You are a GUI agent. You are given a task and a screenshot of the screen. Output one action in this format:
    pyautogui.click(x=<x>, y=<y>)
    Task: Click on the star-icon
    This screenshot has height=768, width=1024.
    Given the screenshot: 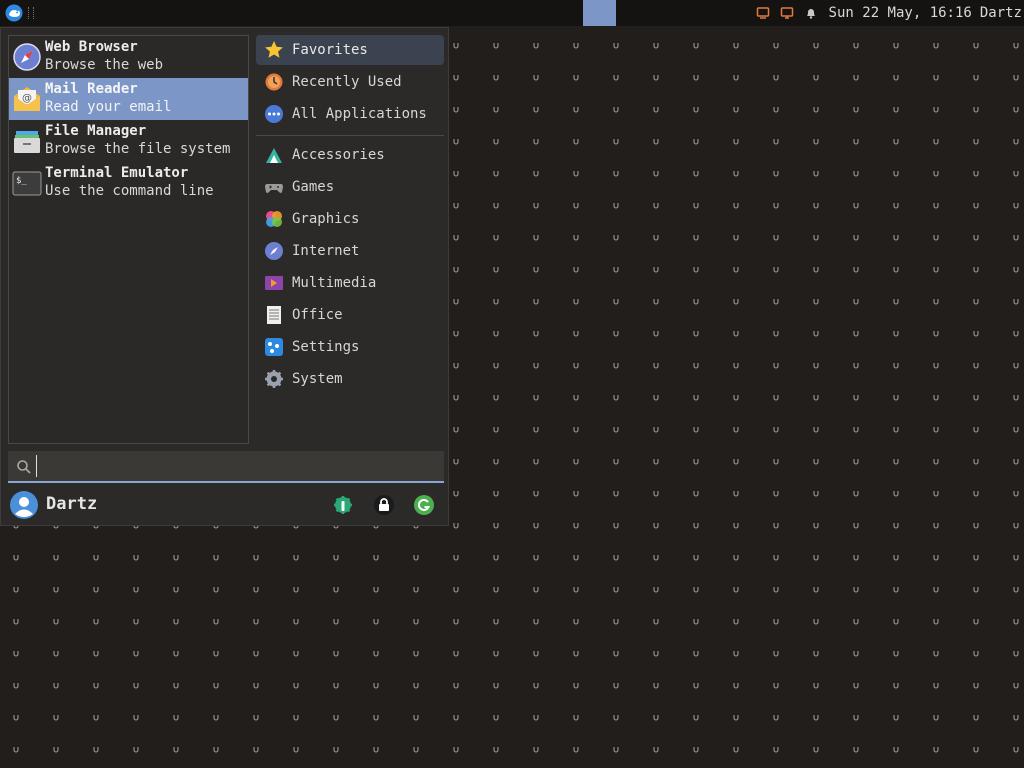 What is the action you would take?
    pyautogui.click(x=274, y=49)
    